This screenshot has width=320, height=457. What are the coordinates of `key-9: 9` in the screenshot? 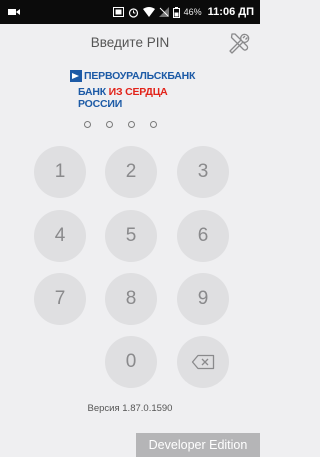 It's located at (203, 299).